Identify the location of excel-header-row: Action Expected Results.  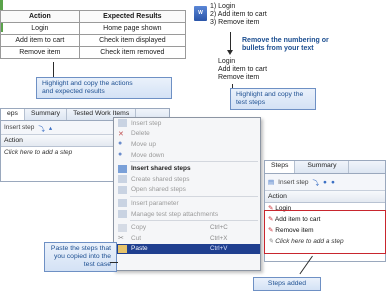
(93, 16).